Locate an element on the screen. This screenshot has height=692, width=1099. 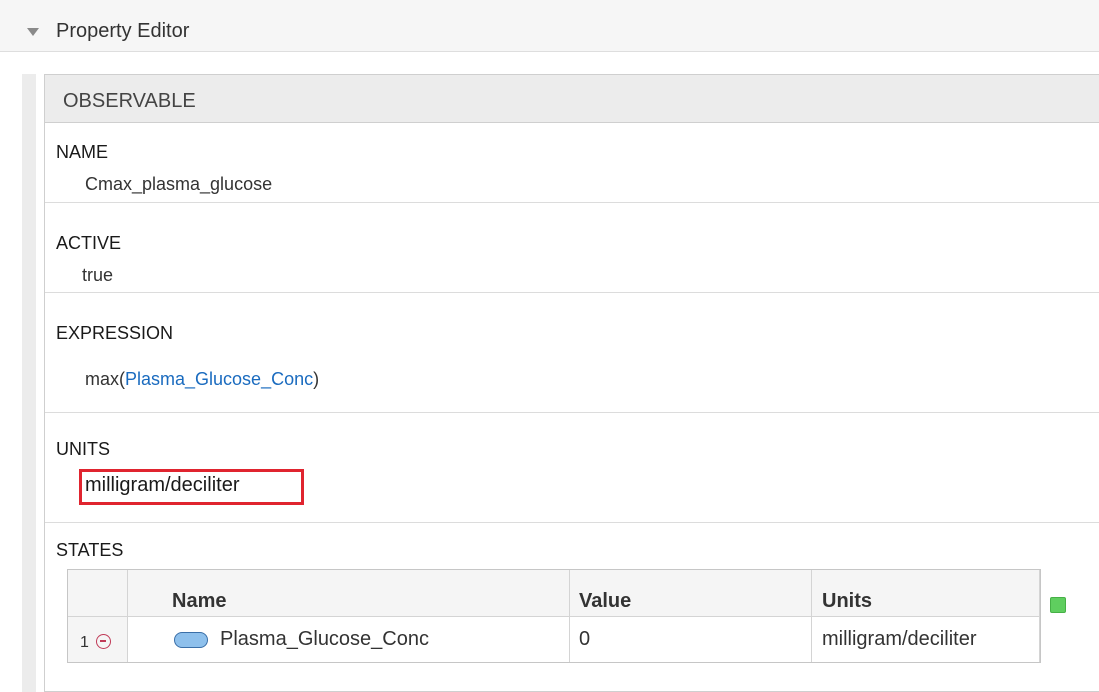
expression-close: ) is located at coordinates (316, 379).